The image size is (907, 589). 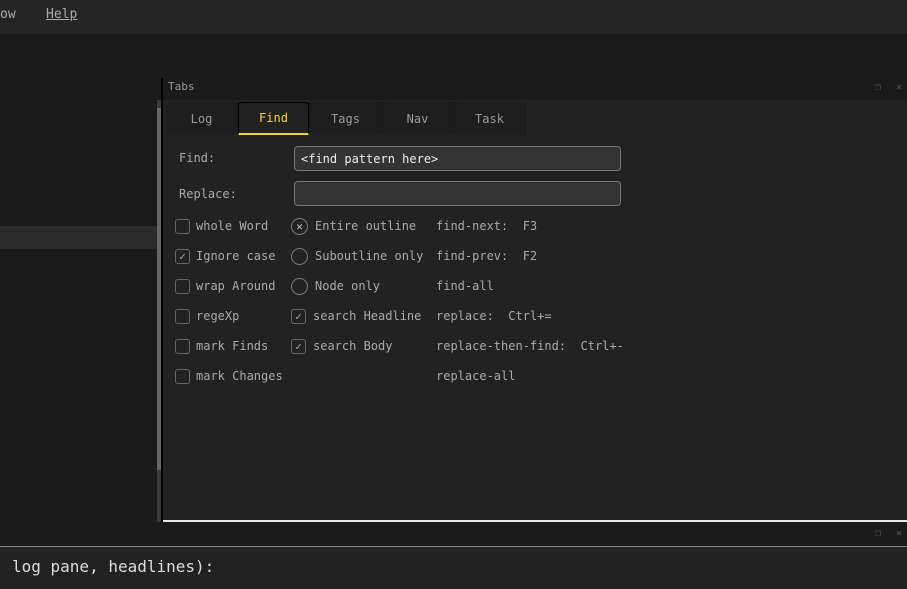 I want to click on tab-find: Find, so click(x=273, y=118).